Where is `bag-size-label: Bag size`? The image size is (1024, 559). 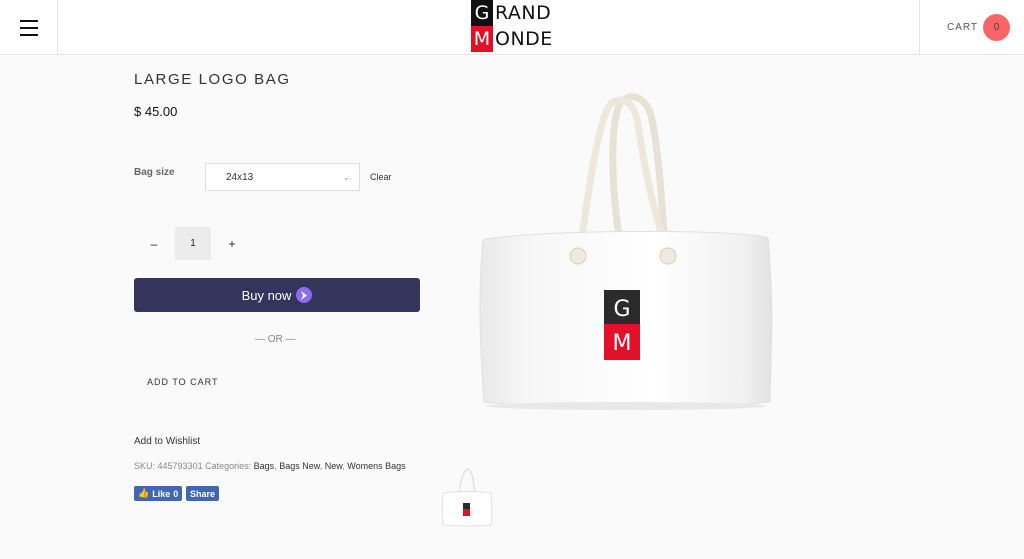
bag-size-label: Bag size is located at coordinates (154, 172).